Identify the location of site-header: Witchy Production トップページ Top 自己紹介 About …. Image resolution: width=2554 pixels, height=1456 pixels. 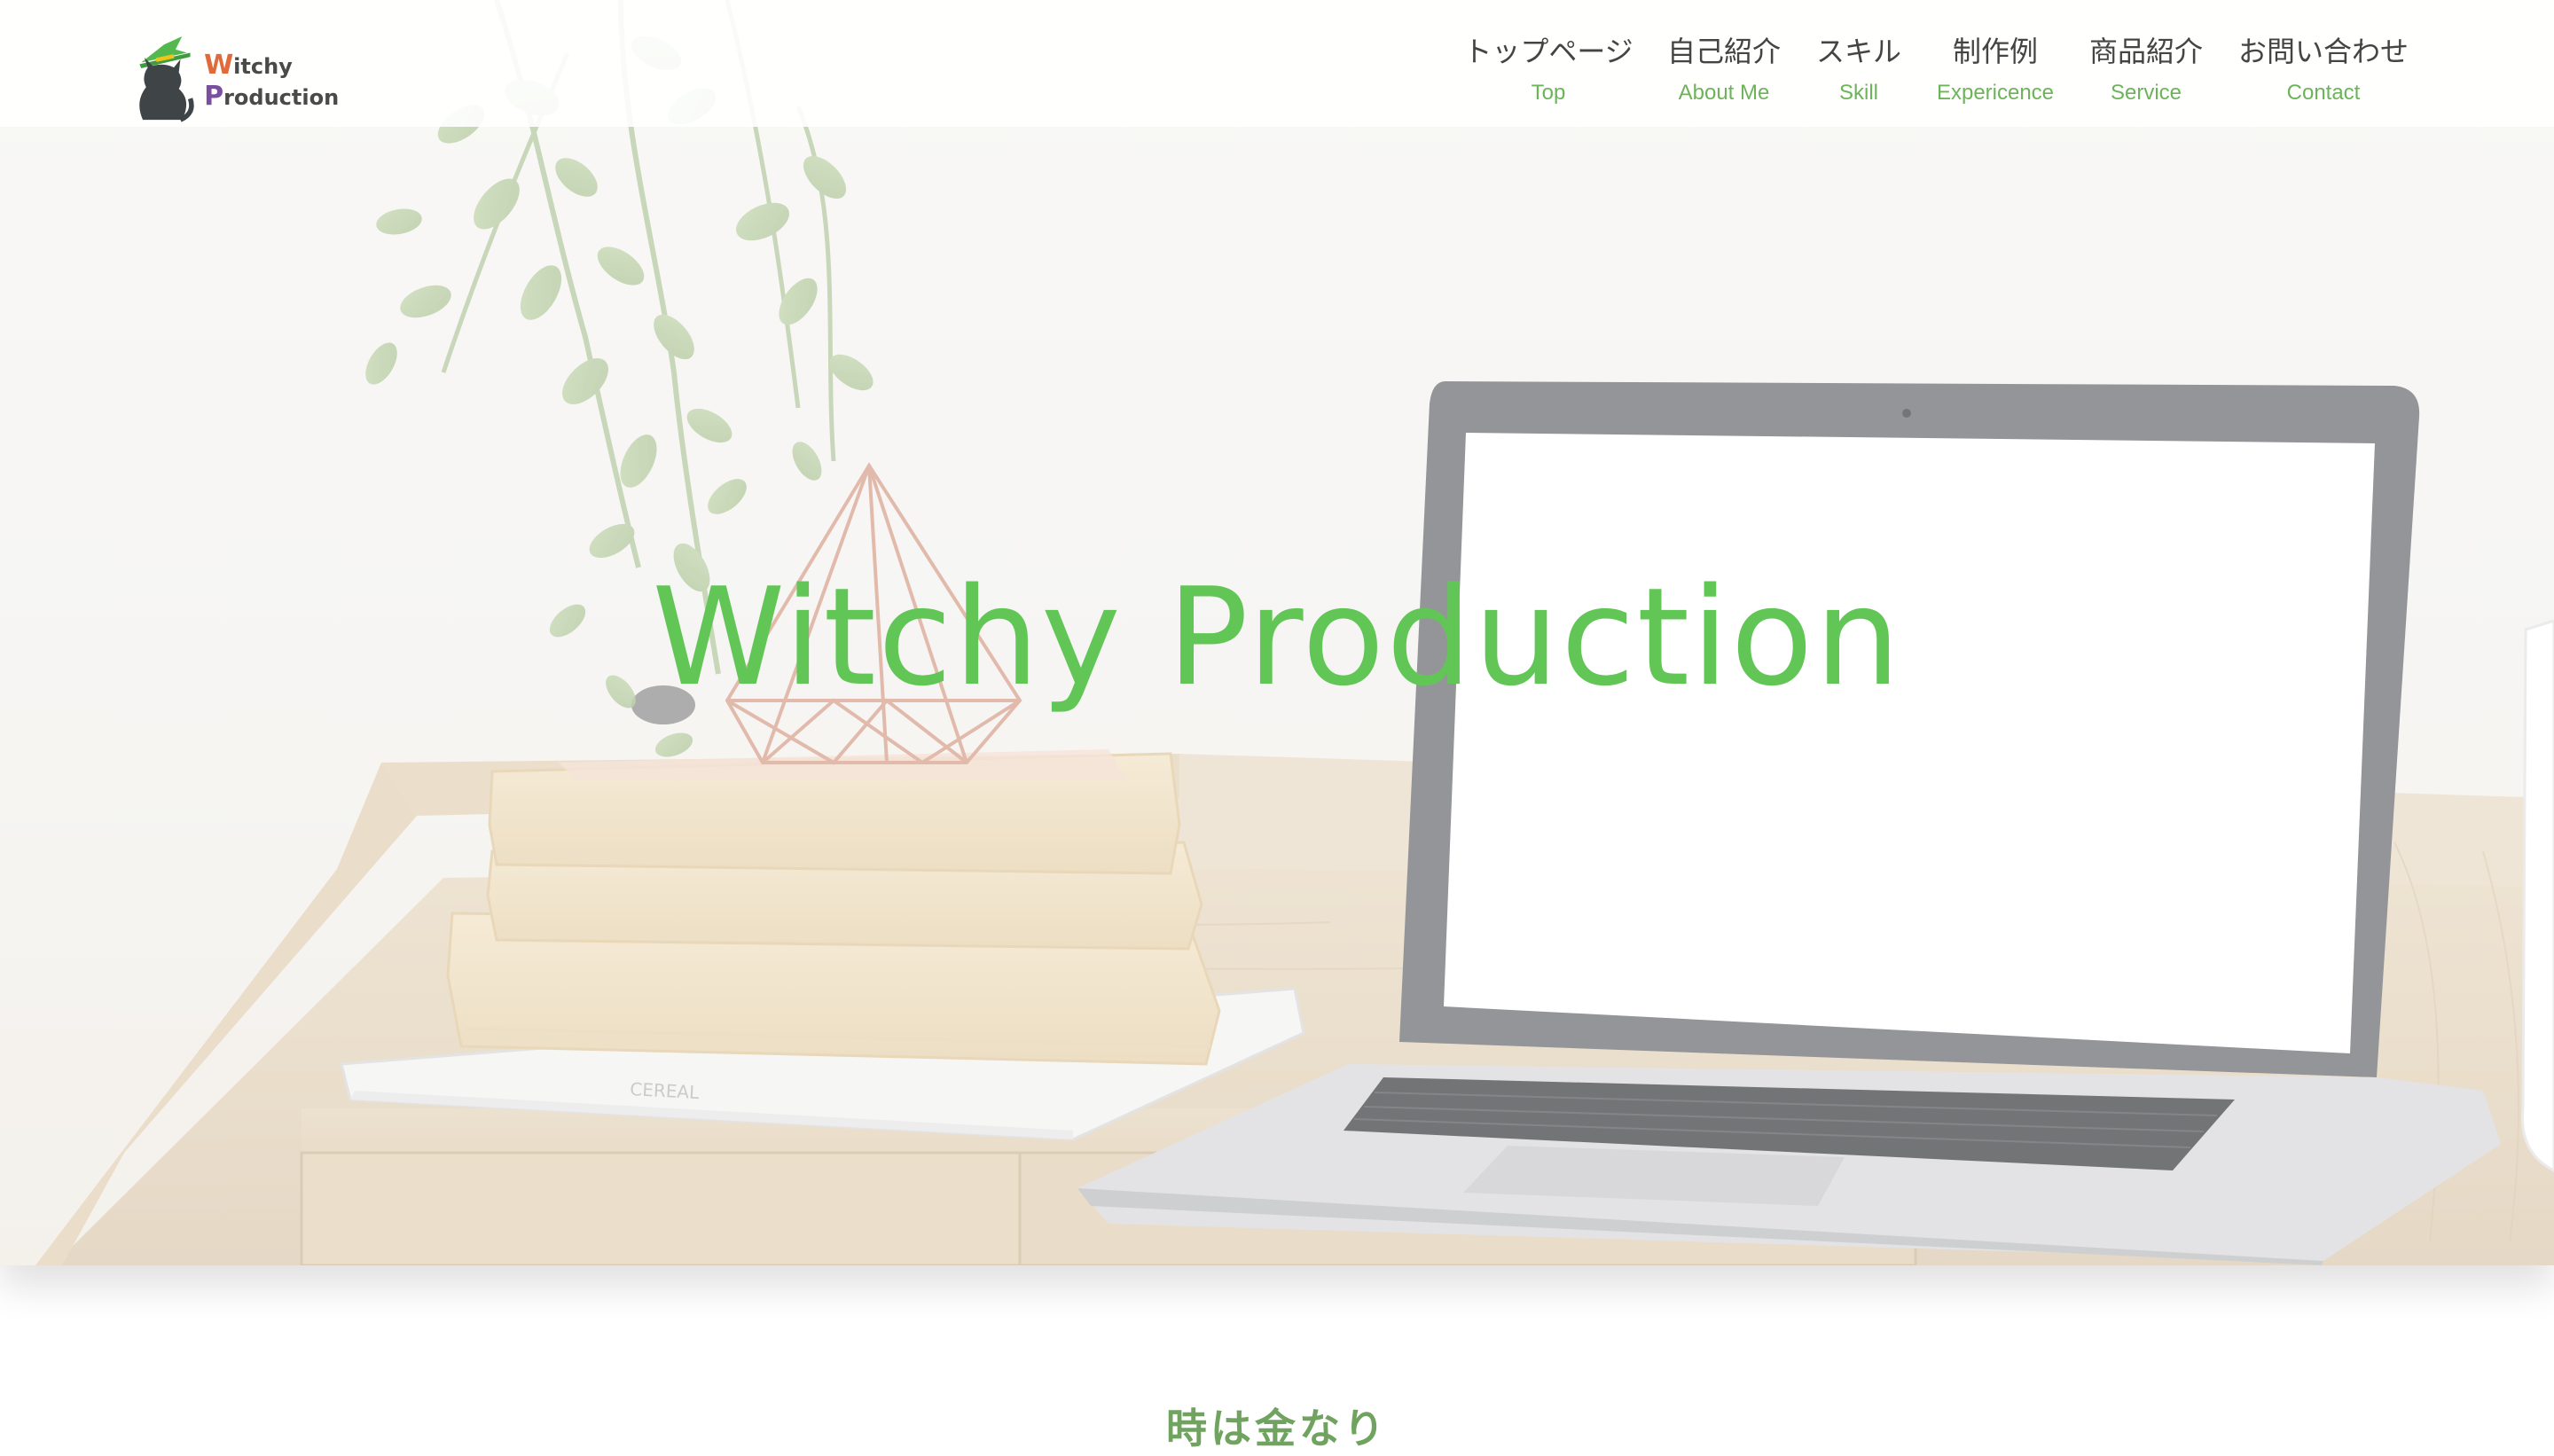
(1277, 63).